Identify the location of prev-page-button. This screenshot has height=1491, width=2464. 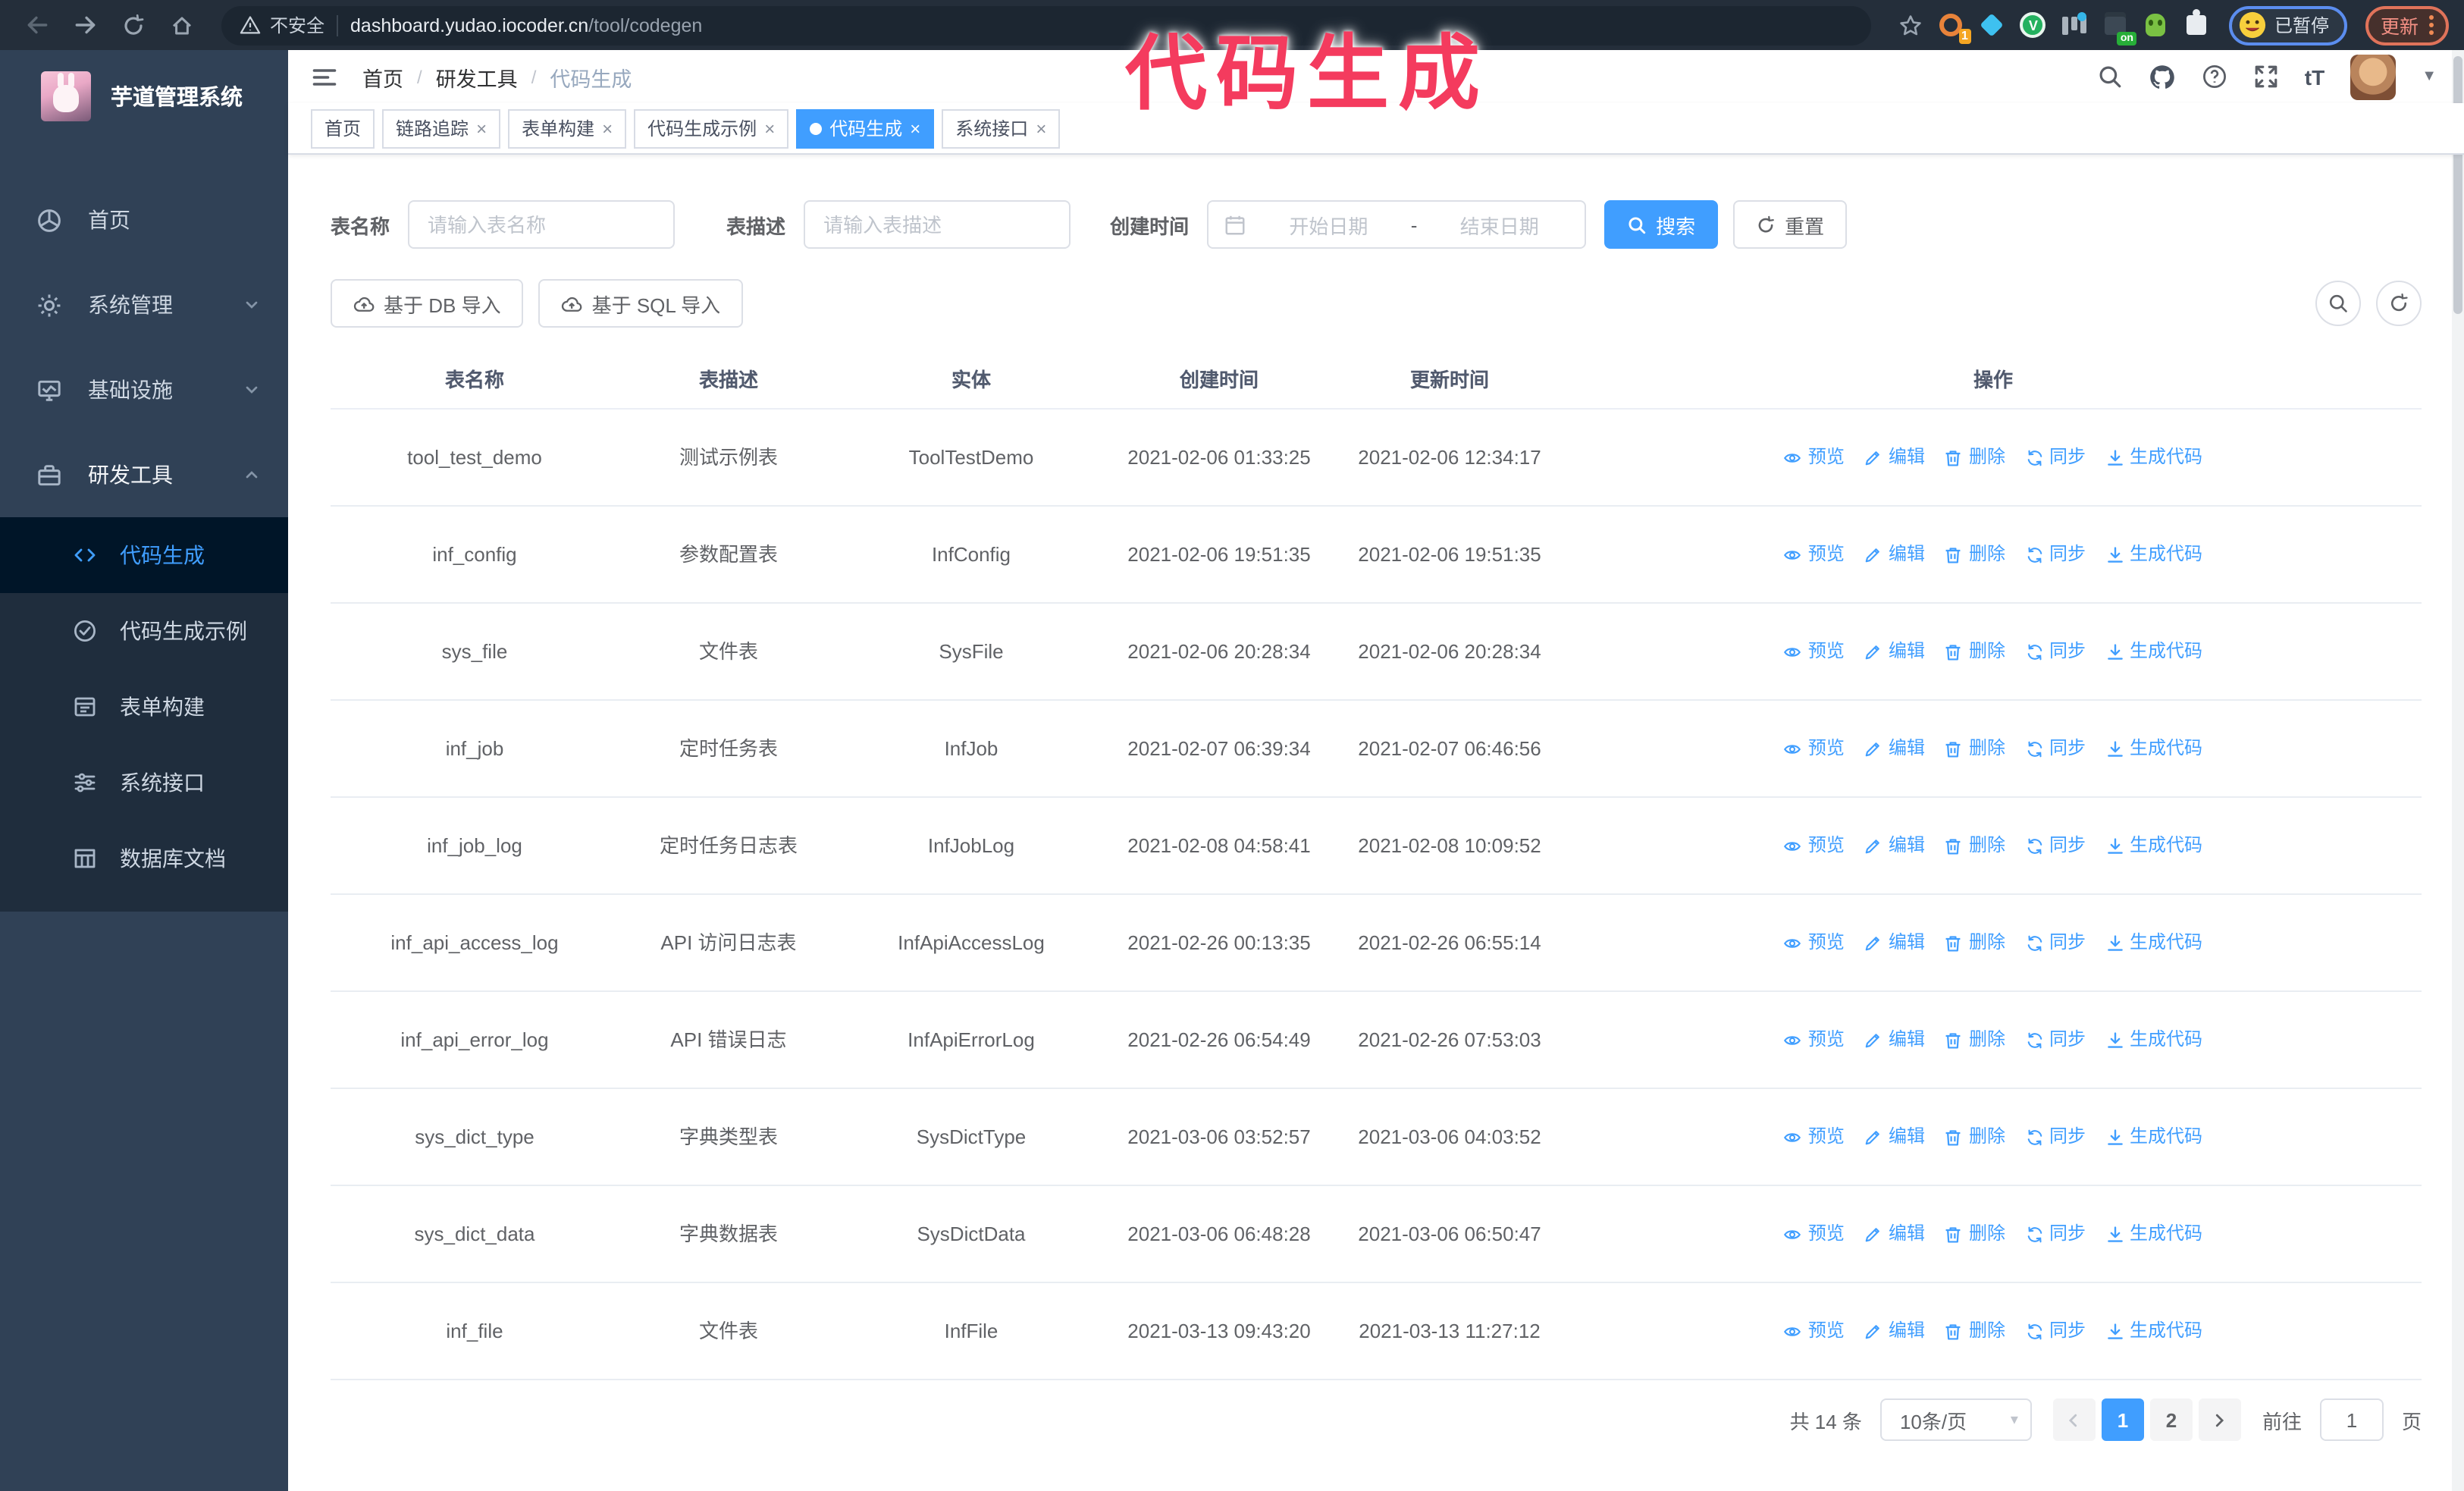
(2074, 1420).